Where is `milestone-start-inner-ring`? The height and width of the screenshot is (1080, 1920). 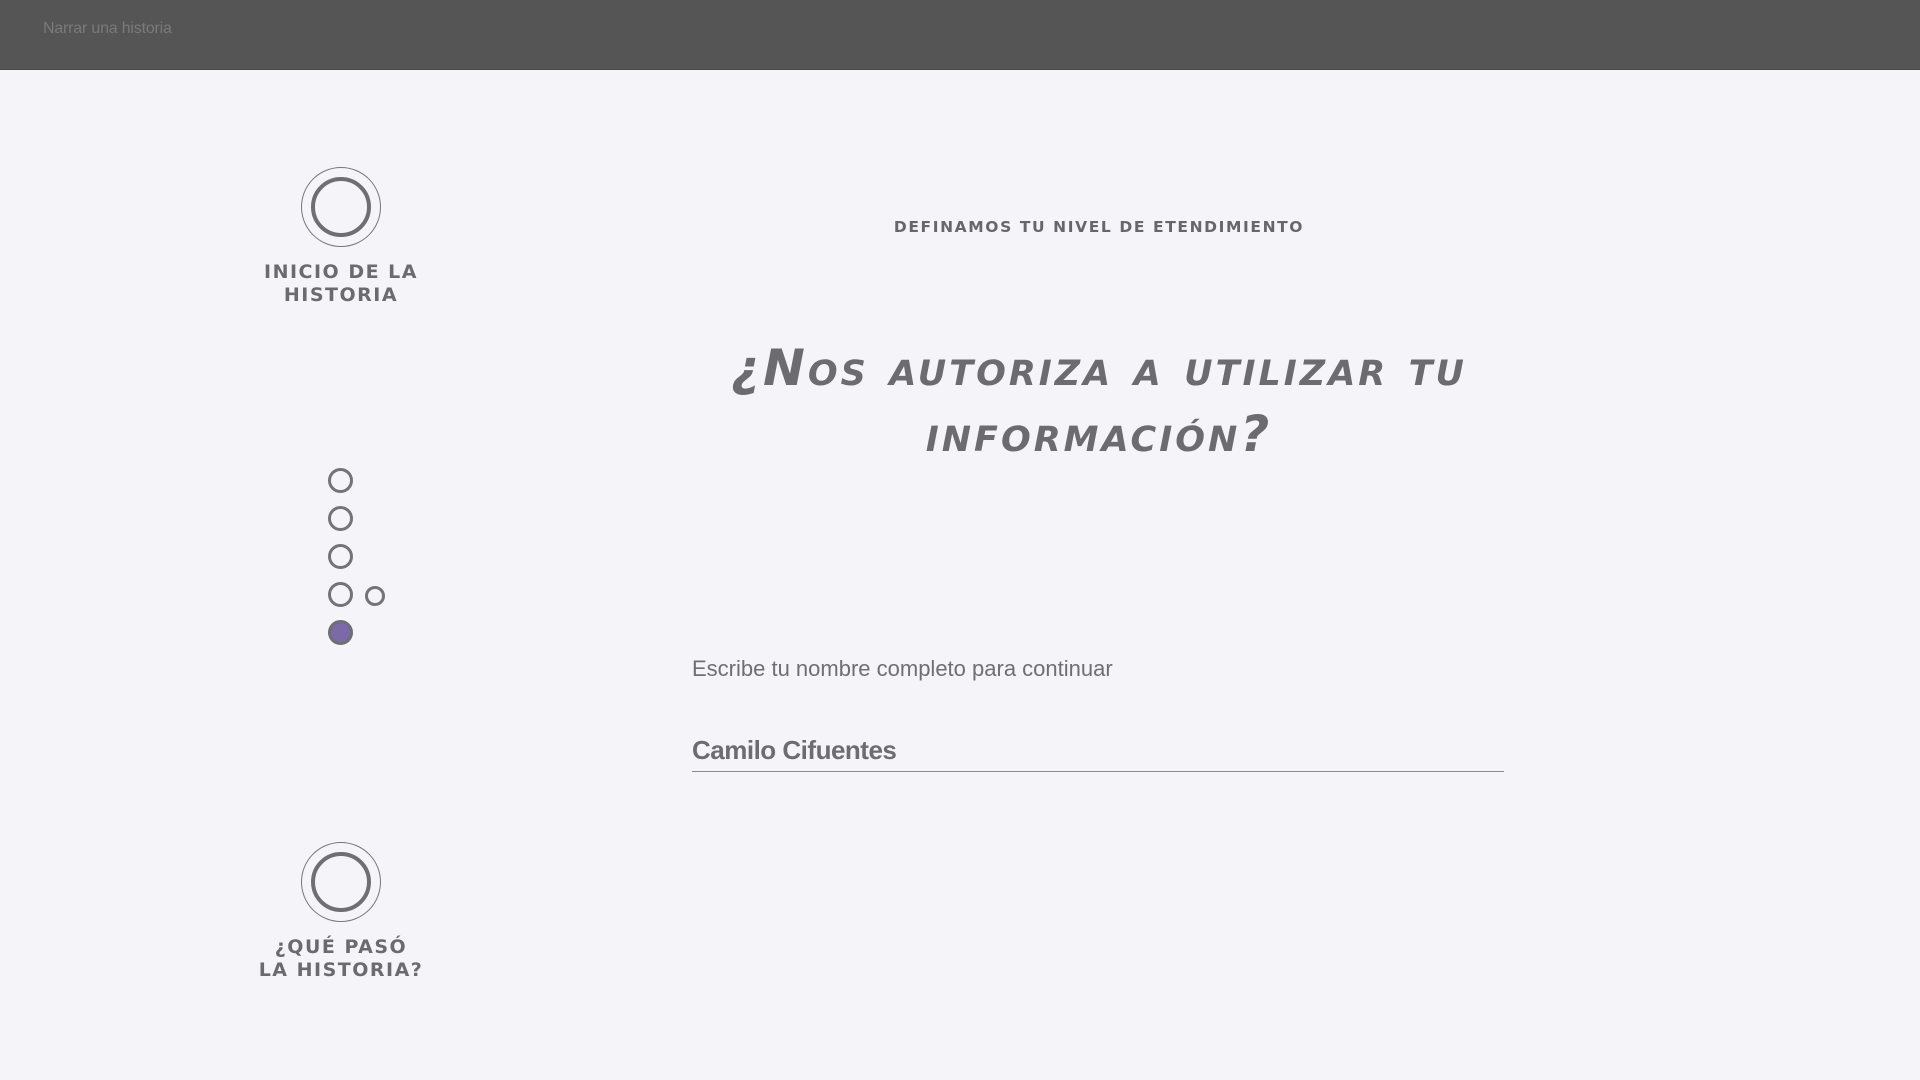 milestone-start-inner-ring is located at coordinates (341, 207).